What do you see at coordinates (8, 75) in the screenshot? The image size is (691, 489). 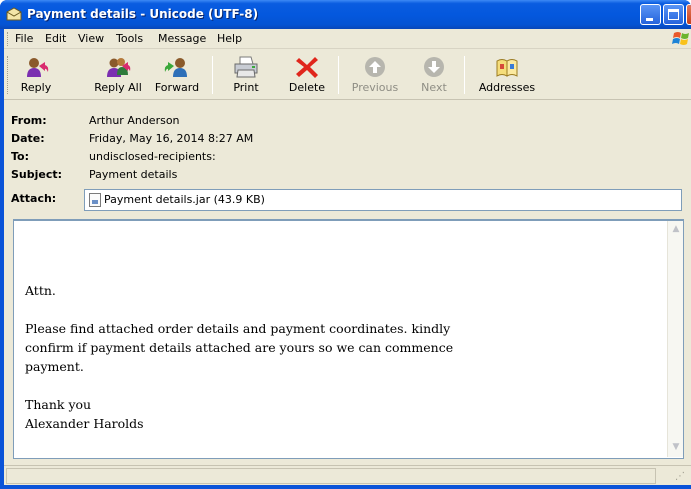 I see `toolbar-grip` at bounding box center [8, 75].